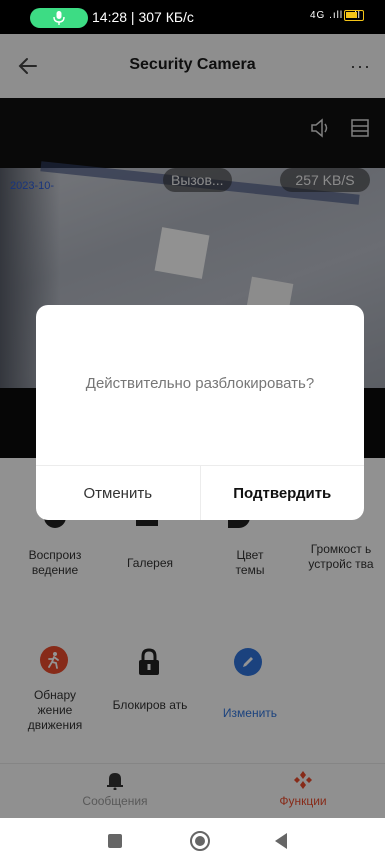 This screenshot has height=861, width=385. I want to click on dialog-actions: Отменить Подтвердить, so click(200, 492).